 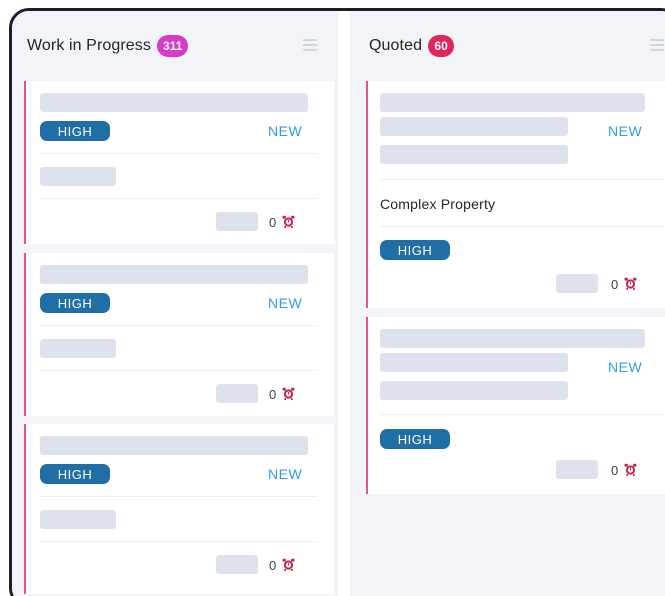 What do you see at coordinates (515, 405) in the screenshot?
I see `deal-card: NEW HIGH 0` at bounding box center [515, 405].